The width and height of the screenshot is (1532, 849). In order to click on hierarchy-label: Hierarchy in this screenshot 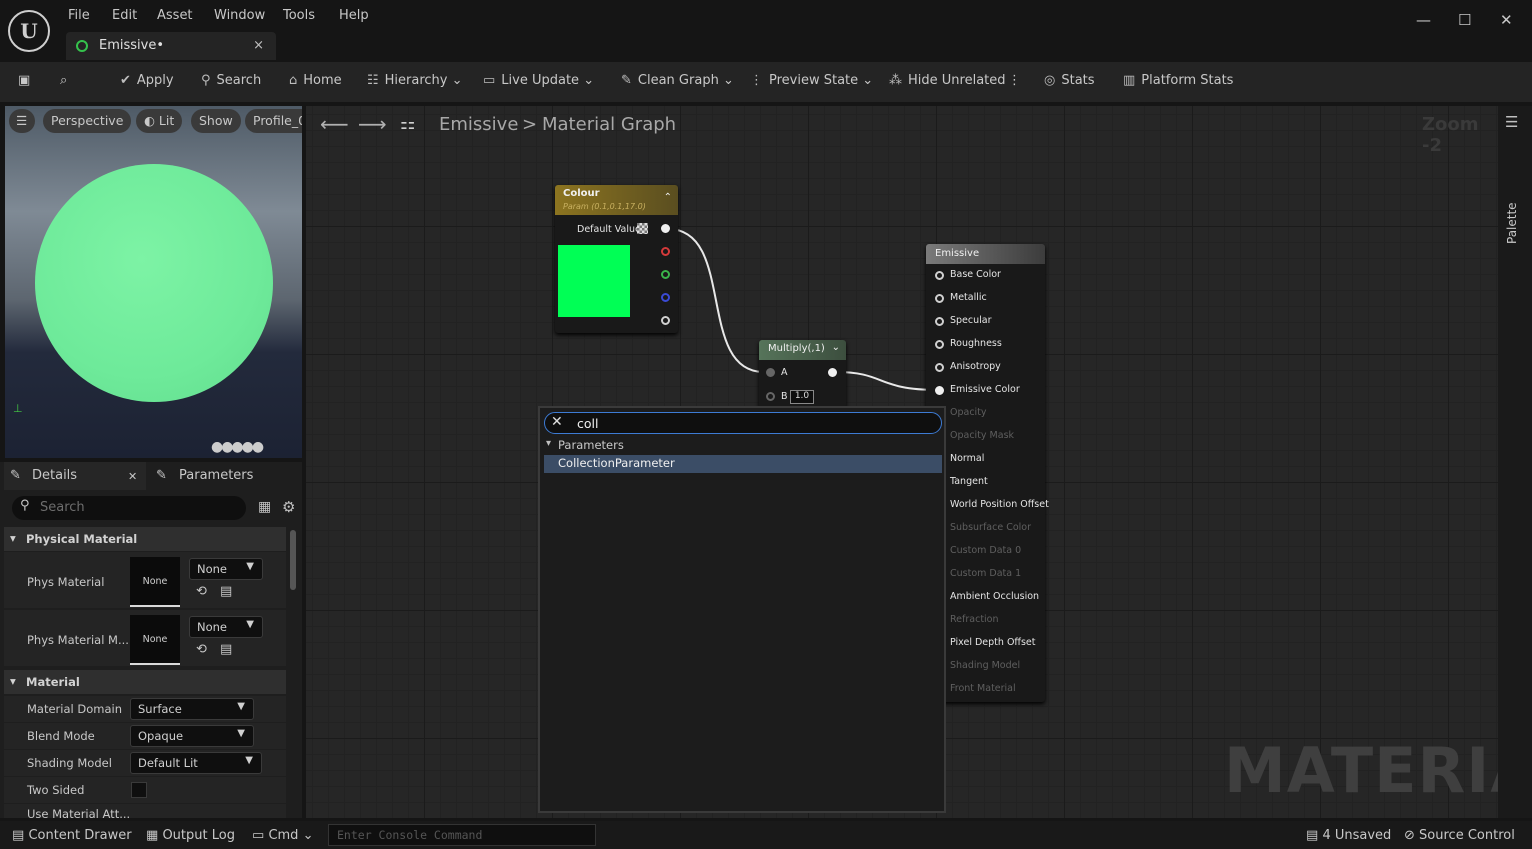, I will do `click(416, 80)`.